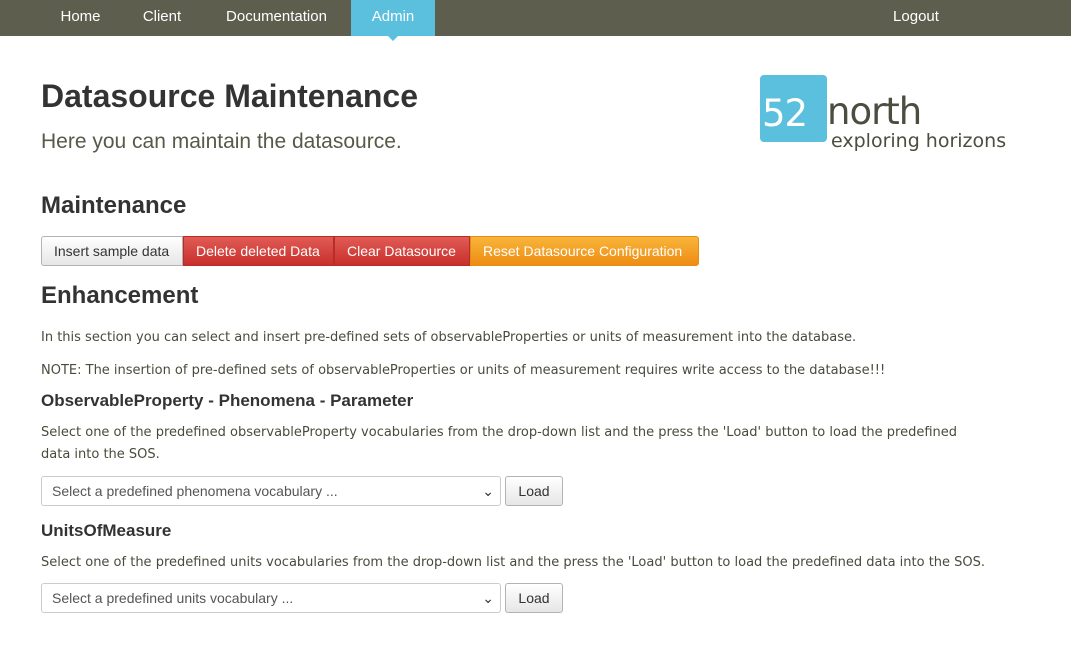  What do you see at coordinates (874, 111) in the screenshot?
I see `logo-word: north` at bounding box center [874, 111].